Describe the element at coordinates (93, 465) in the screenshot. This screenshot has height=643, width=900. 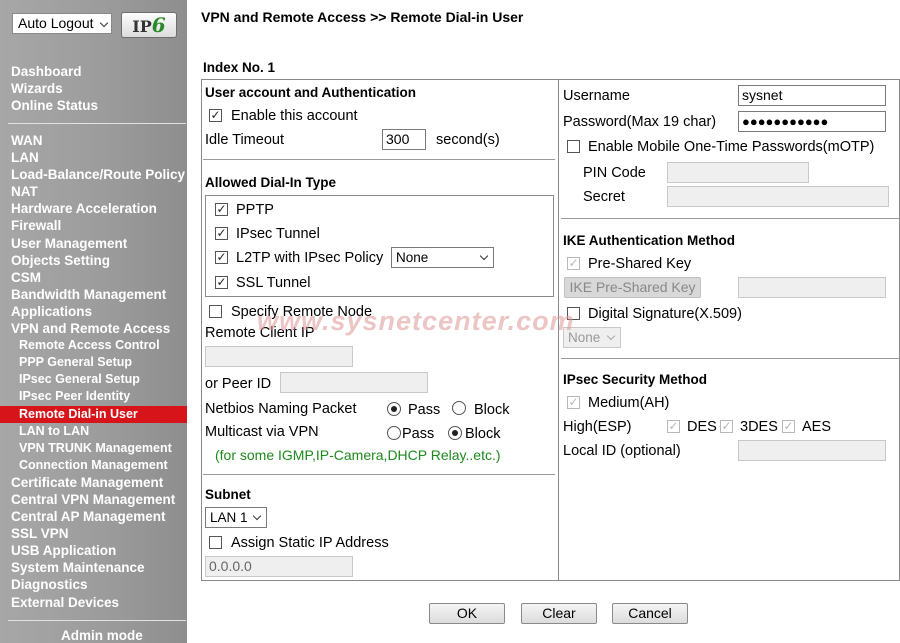
I see `nav-connection-management: Connection Management` at that location.